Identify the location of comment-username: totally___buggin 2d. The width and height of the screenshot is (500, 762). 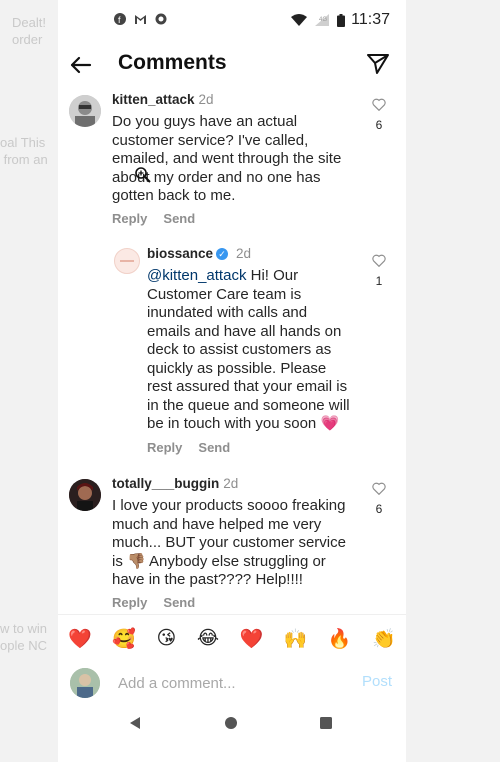
(175, 483).